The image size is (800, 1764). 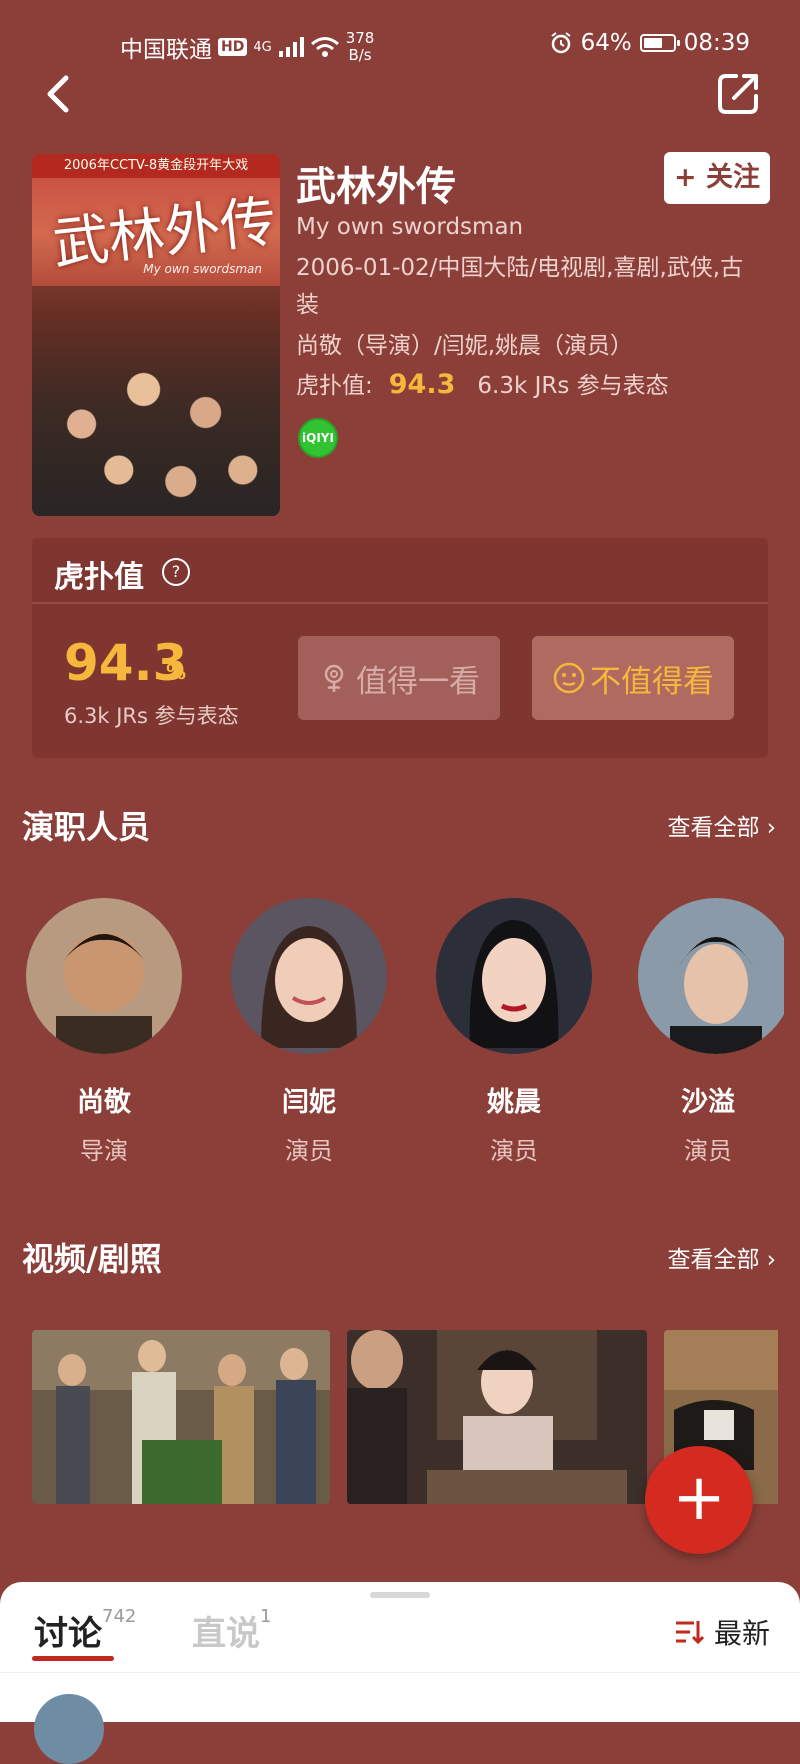 What do you see at coordinates (465, 346) in the screenshot?
I see `movie-crew: 尚敬（导演）/闫妮,姚晨（演员）` at bounding box center [465, 346].